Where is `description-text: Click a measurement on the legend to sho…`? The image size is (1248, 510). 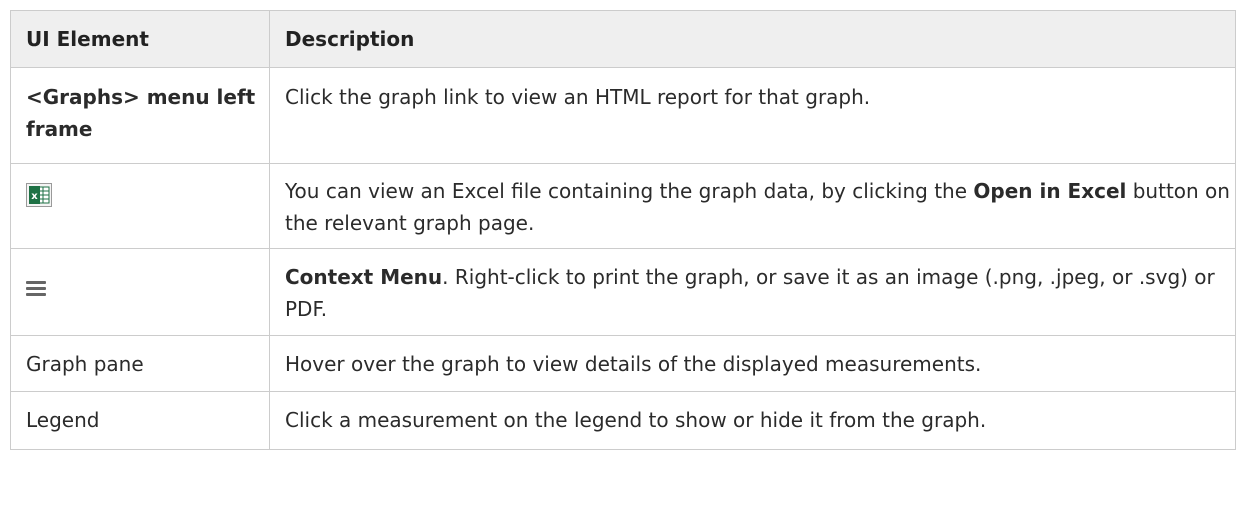 description-text: Click a measurement on the legend to sho… is located at coordinates (636, 420).